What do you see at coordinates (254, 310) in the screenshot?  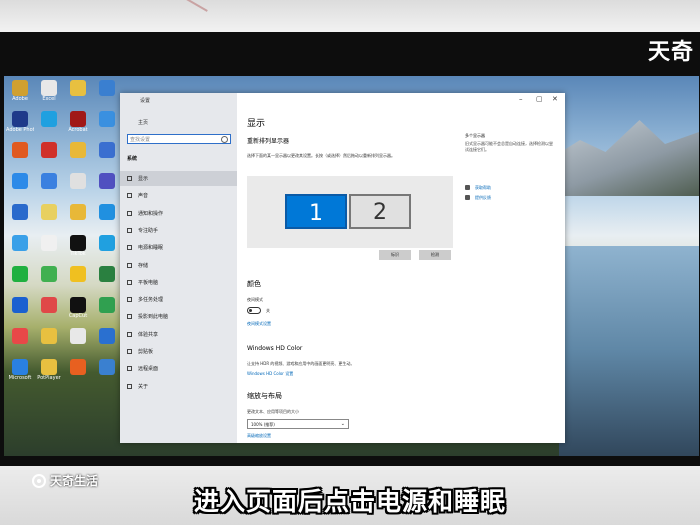 I see `night-light-toggle` at bounding box center [254, 310].